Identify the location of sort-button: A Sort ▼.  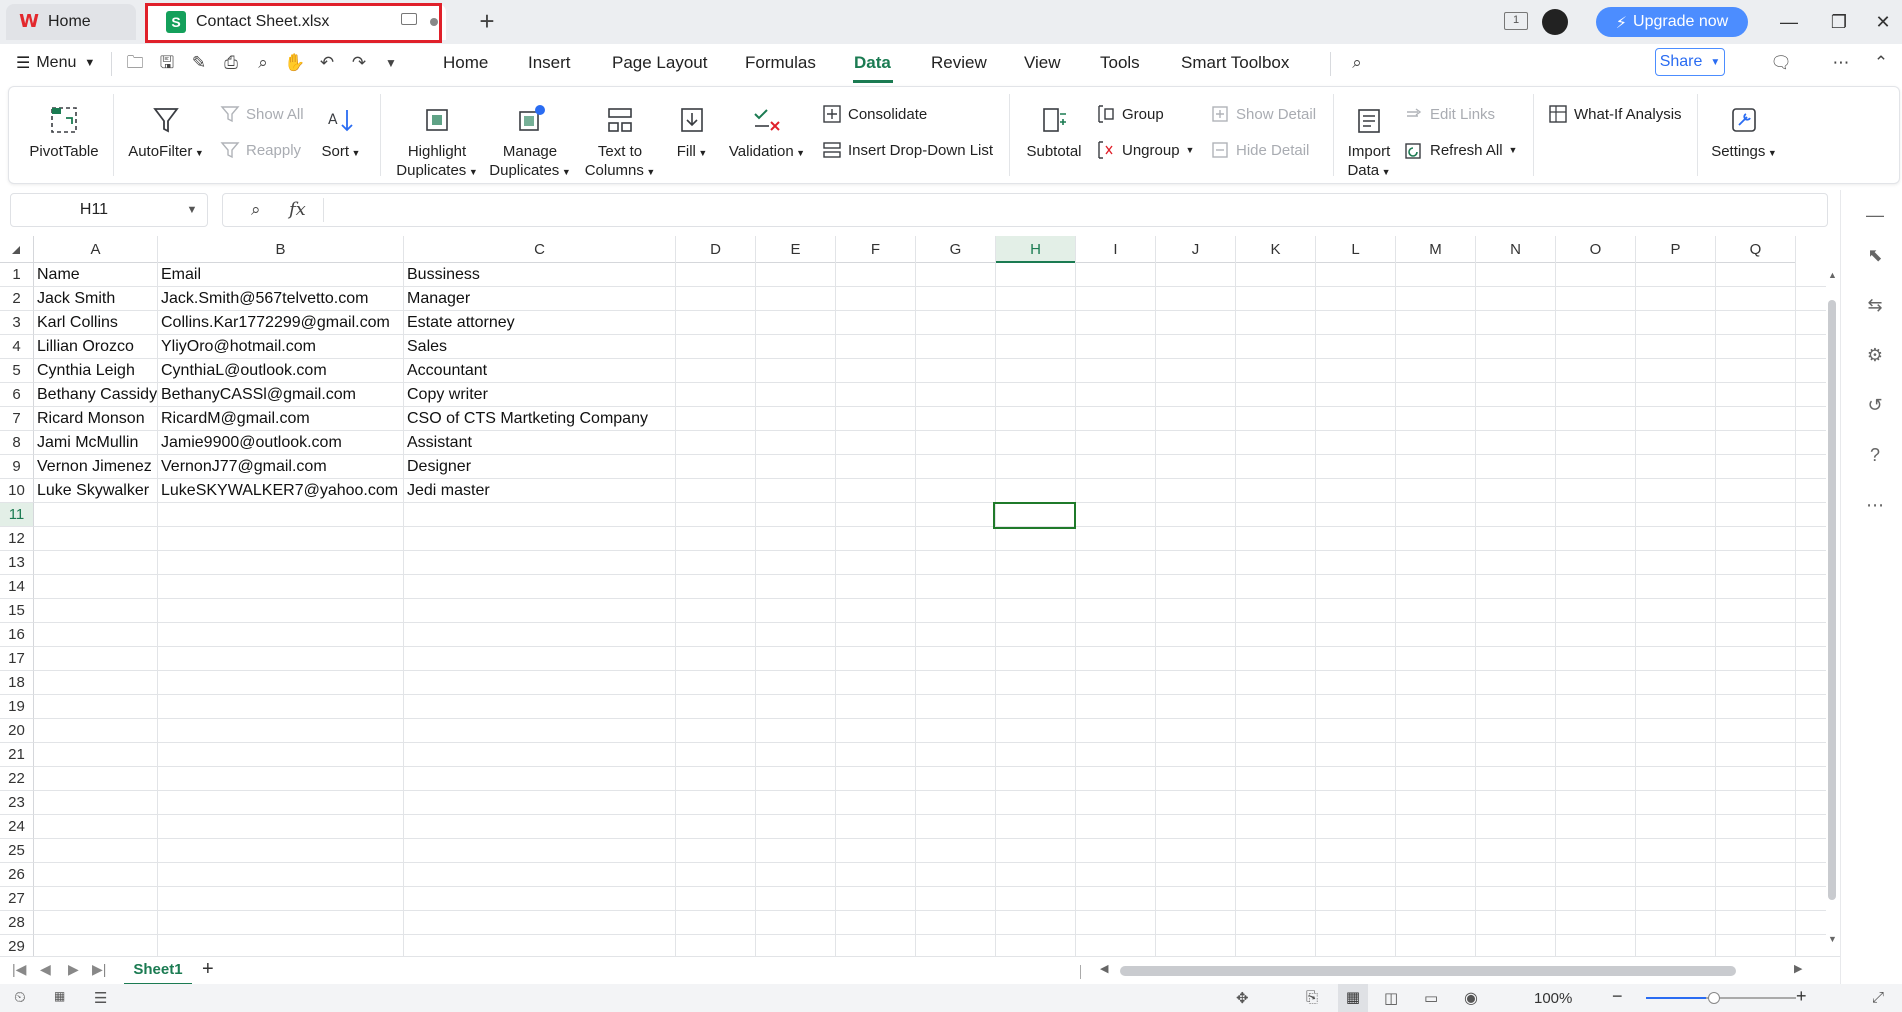
(341, 133).